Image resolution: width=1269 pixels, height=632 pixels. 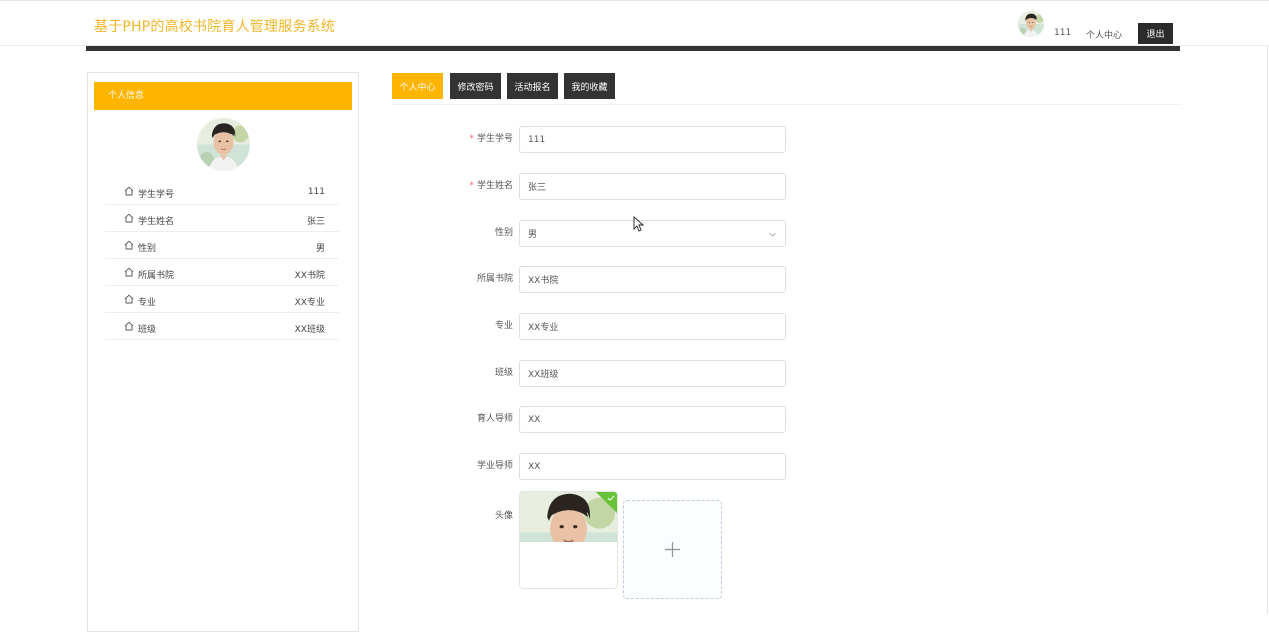 I want to click on info-row-student-id: 学生学号 111, so click(x=222, y=191).